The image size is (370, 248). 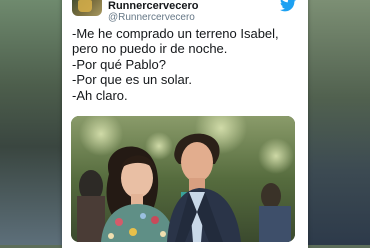 What do you see at coordinates (288, 6) in the screenshot?
I see `twitter-bird-icon` at bounding box center [288, 6].